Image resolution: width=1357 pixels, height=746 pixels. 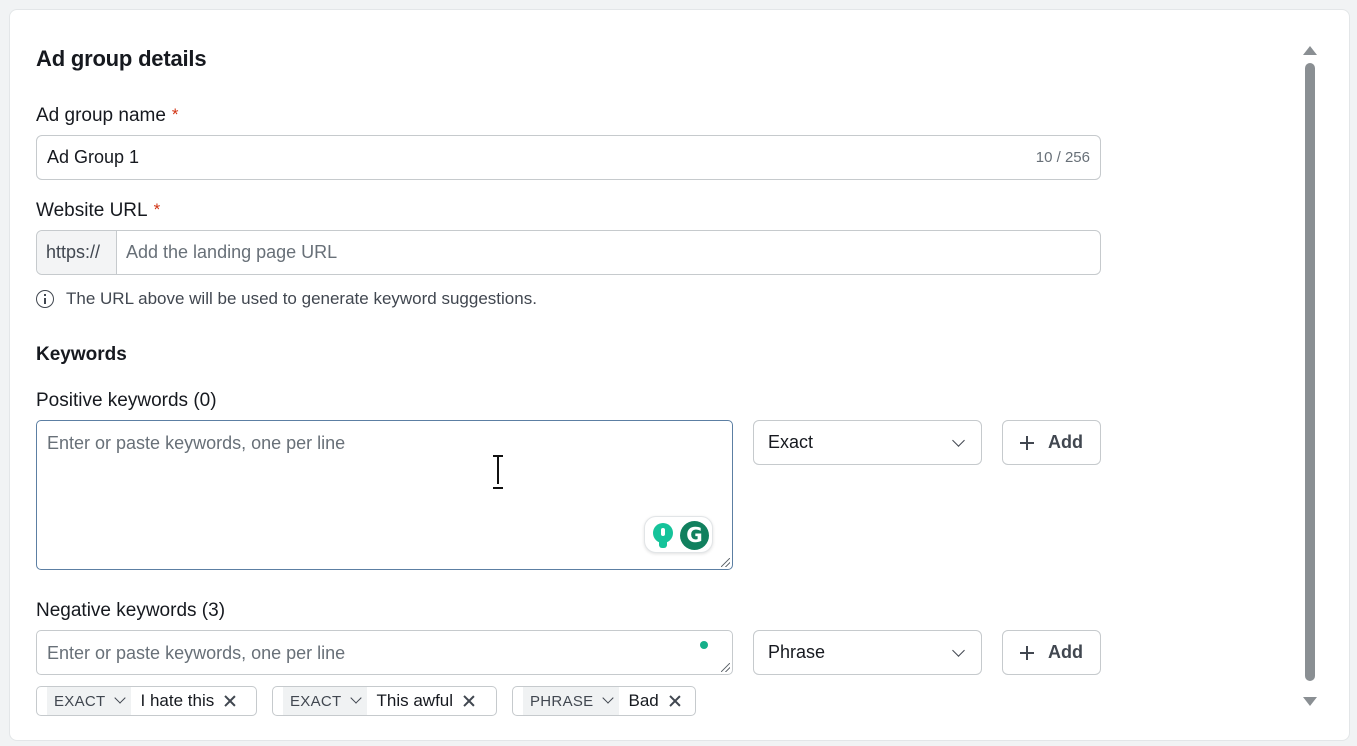 I want to click on negative-match-type-value: Phrase, so click(x=797, y=652).